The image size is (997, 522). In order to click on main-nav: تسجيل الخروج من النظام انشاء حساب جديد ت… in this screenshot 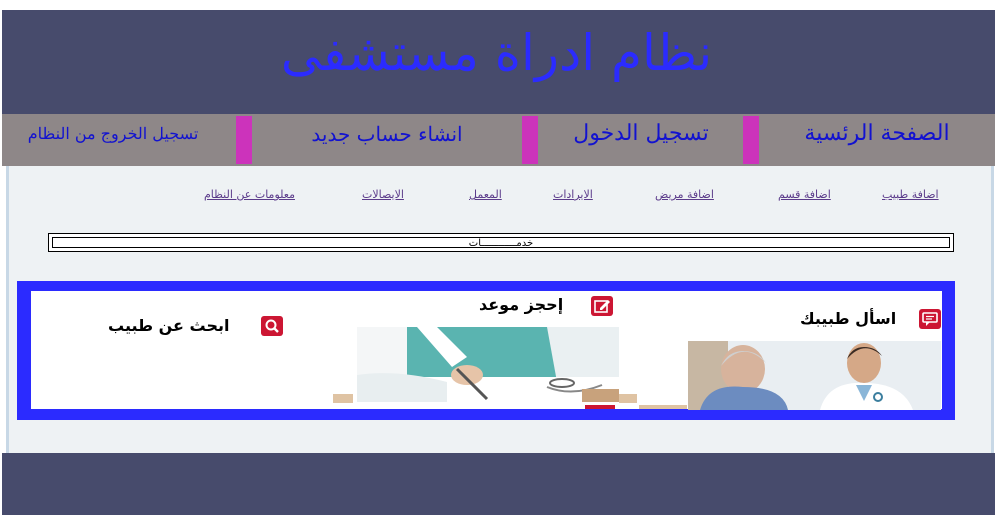, I will do `click(498, 140)`.